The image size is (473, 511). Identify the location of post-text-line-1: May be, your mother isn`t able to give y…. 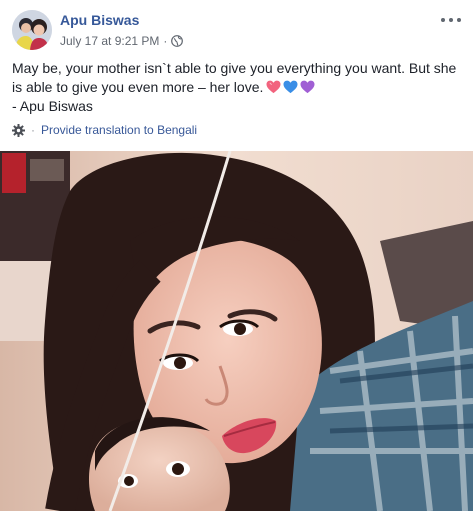
(234, 68).